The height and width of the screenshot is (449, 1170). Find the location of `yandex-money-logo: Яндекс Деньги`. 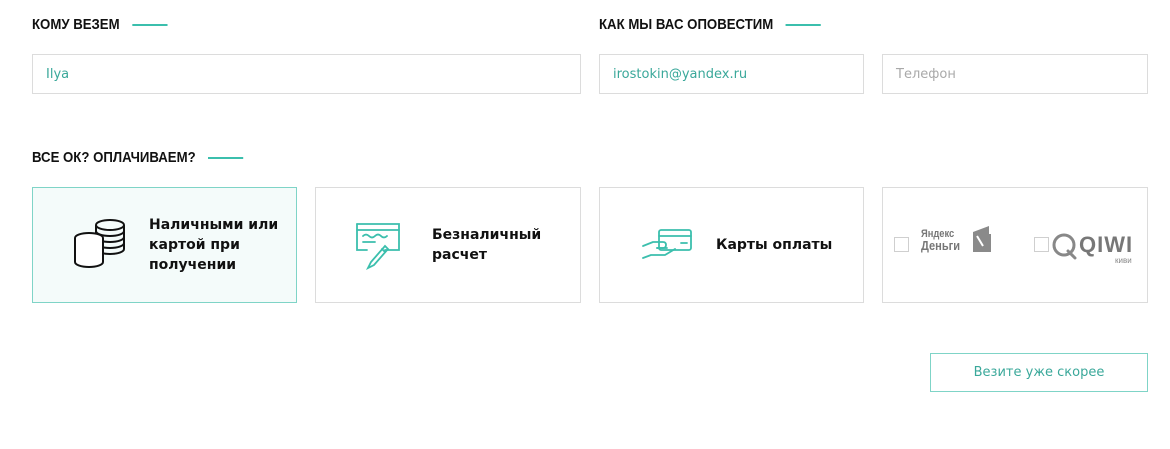

yandex-money-logo: Яндекс Деньги is located at coordinates (957, 242).